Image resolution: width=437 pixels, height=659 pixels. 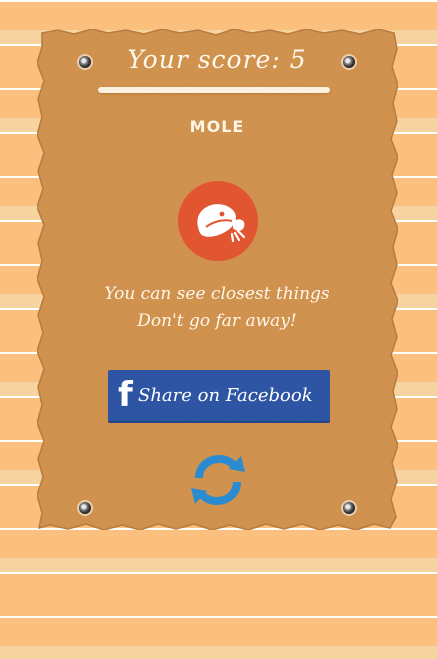 What do you see at coordinates (217, 59) in the screenshot?
I see `score-label: Your score: 5` at bounding box center [217, 59].